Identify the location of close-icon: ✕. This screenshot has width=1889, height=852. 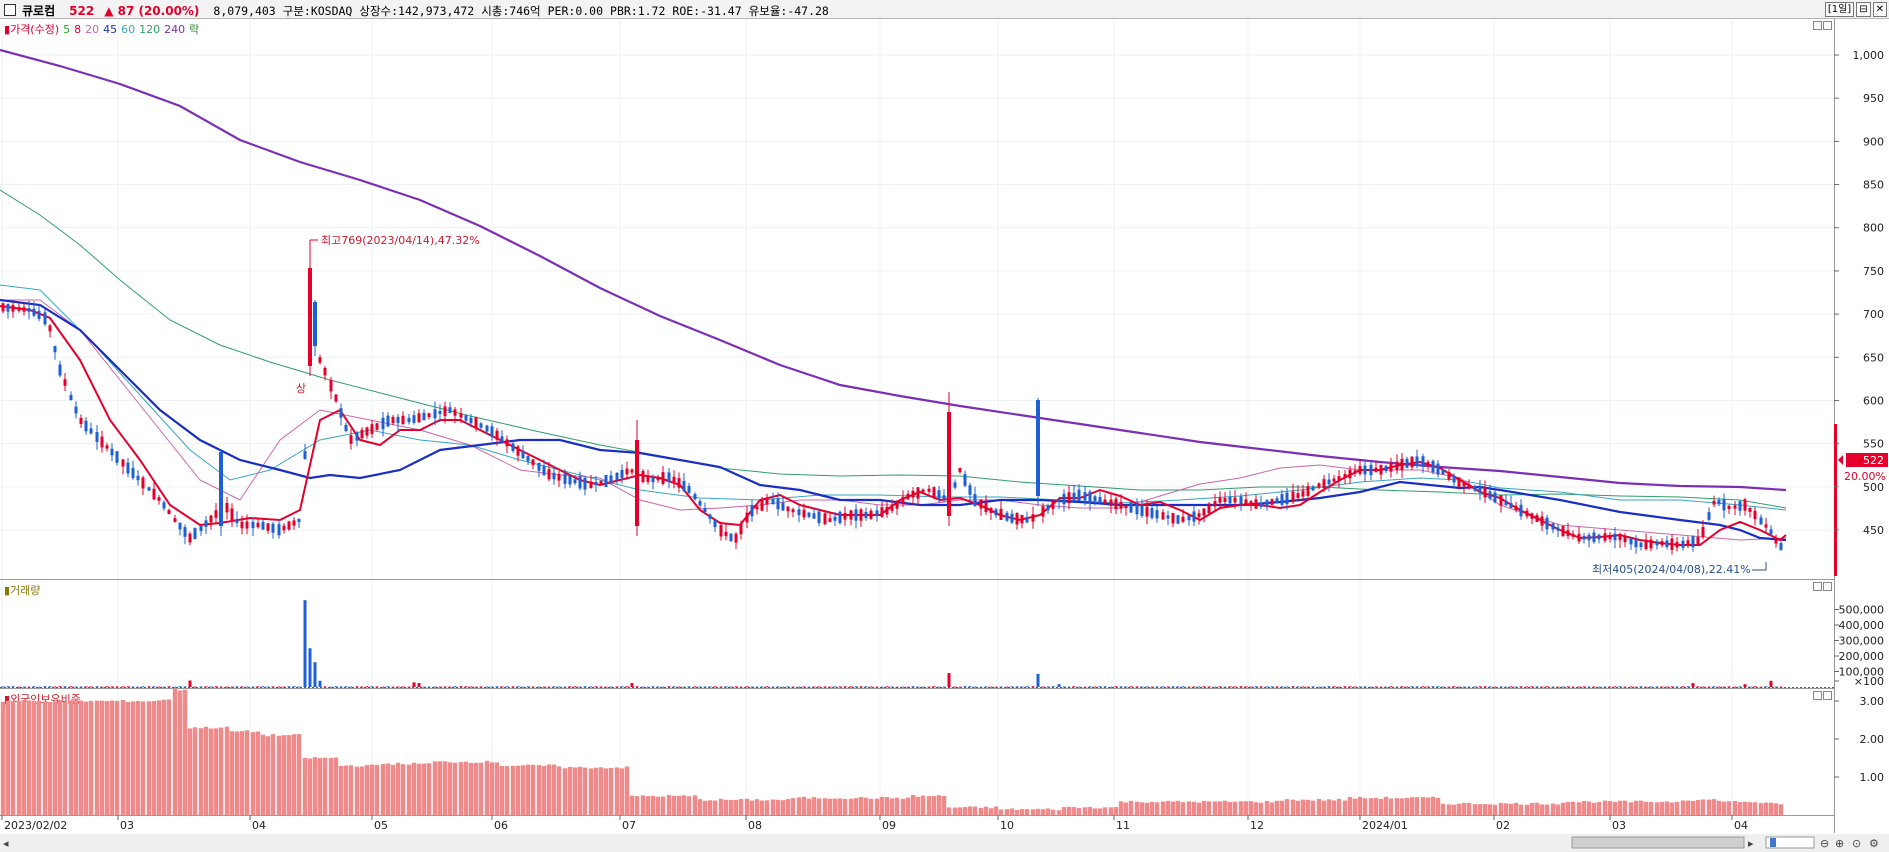
(1879, 9).